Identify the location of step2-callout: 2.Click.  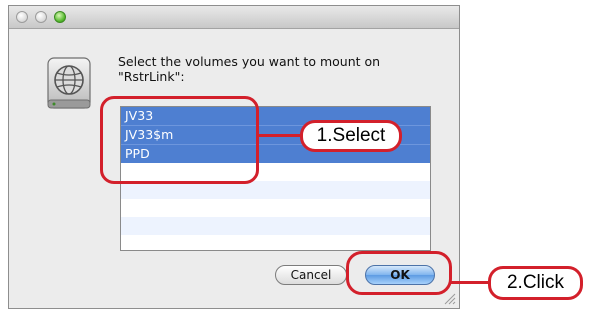
(535, 283).